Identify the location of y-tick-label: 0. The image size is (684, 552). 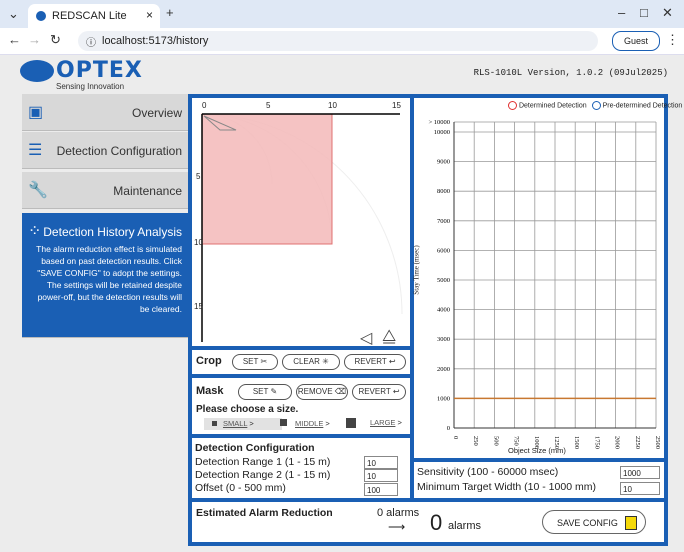
(448, 428).